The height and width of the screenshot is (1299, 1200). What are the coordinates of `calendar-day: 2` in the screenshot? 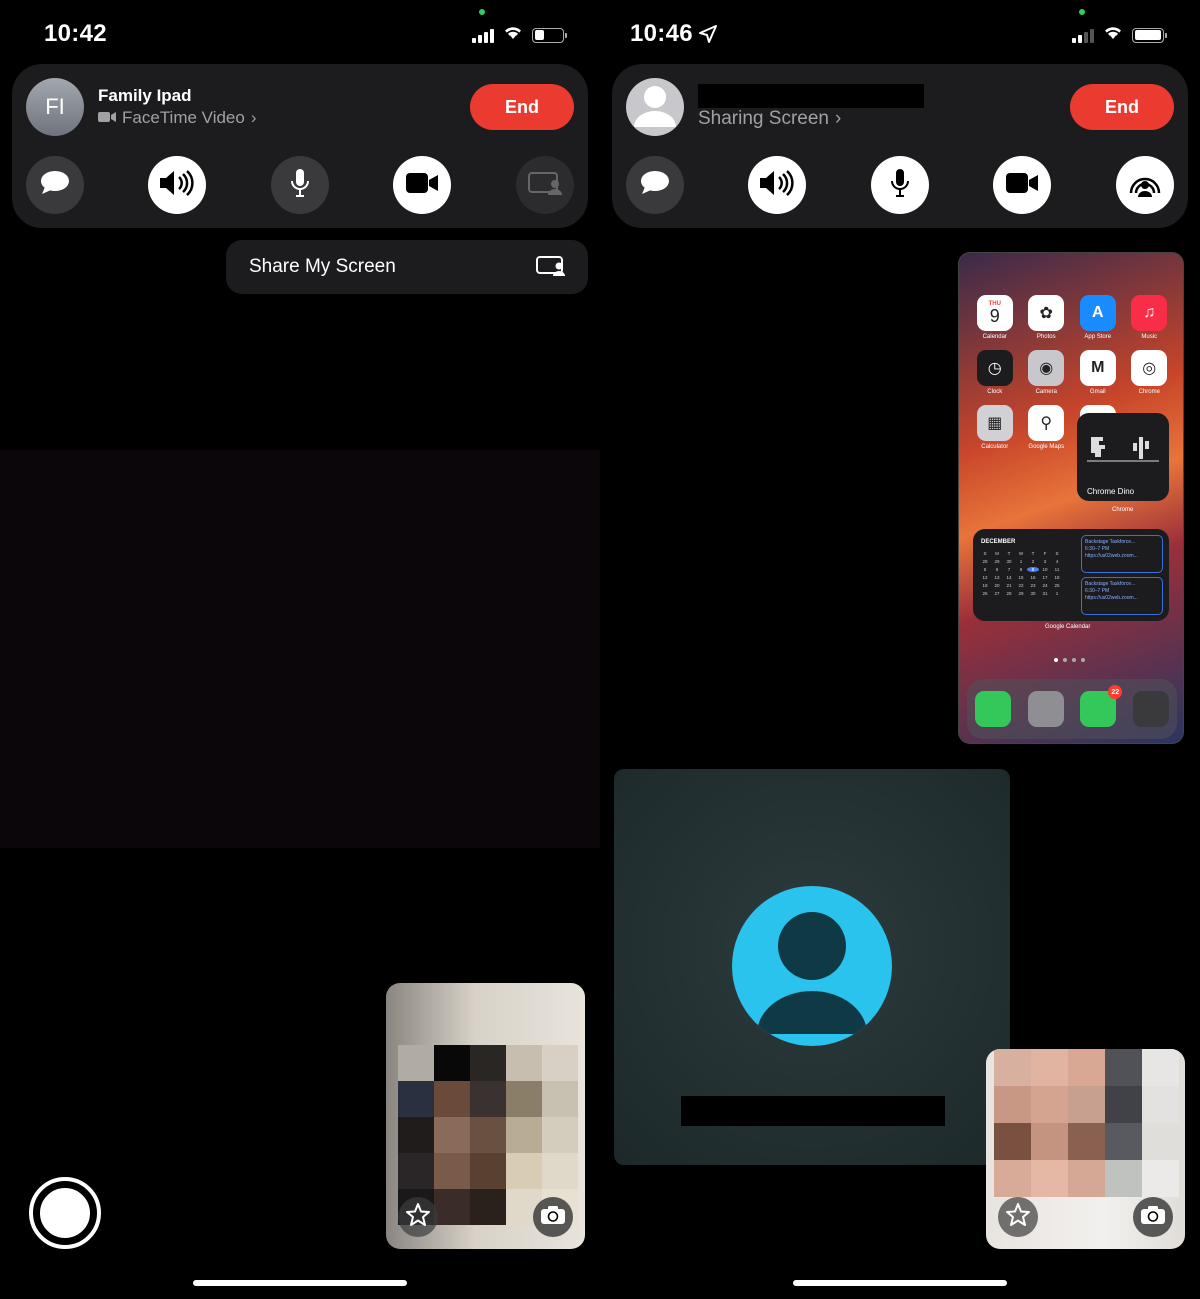 It's located at (1033, 561).